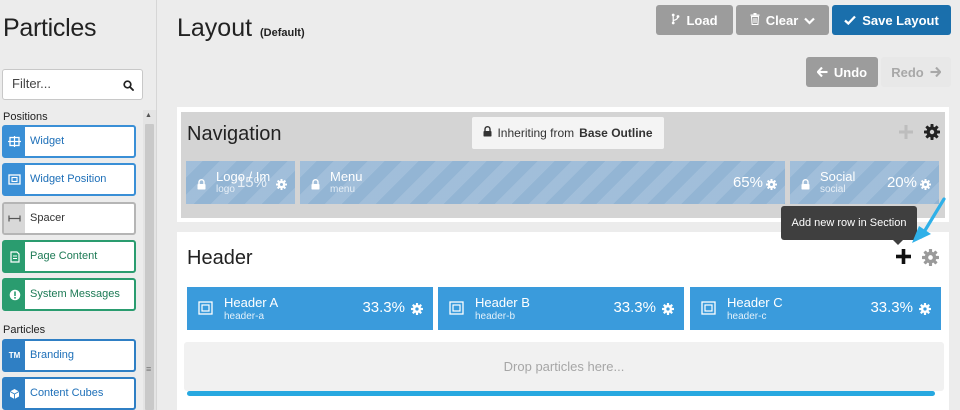 The image size is (960, 410). I want to click on save-layout-label: Save Layout, so click(900, 20).